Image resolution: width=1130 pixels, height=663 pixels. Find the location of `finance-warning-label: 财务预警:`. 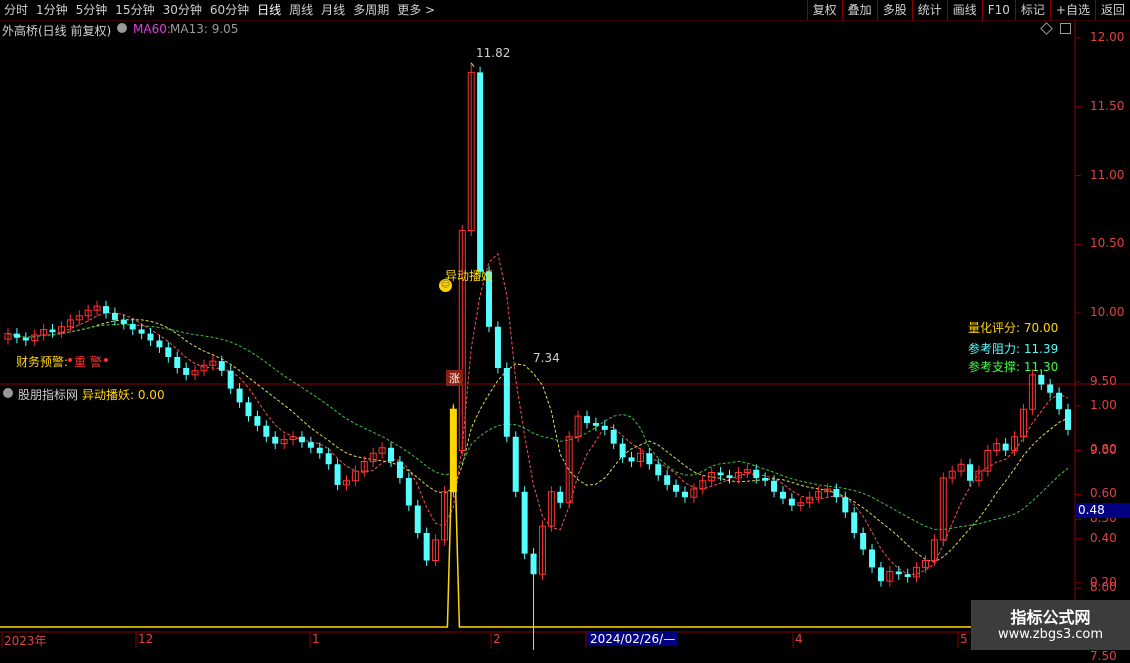

finance-warning-label: 财务预警: is located at coordinates (42, 362).